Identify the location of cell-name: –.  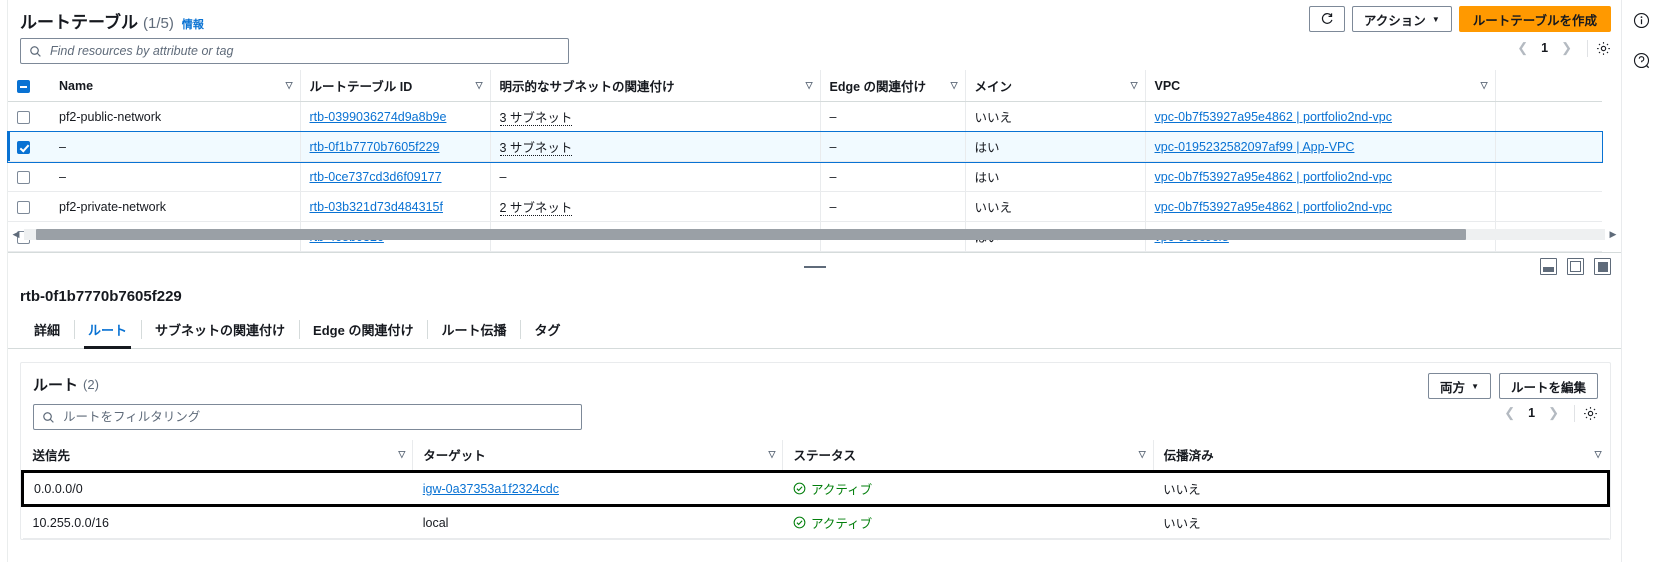
(175, 176).